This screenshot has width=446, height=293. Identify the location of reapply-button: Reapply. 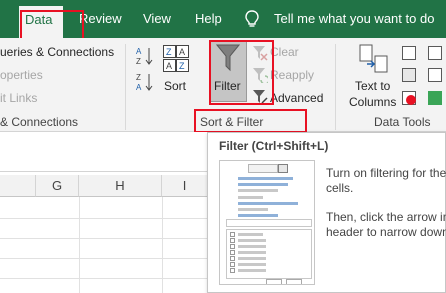
(292, 75).